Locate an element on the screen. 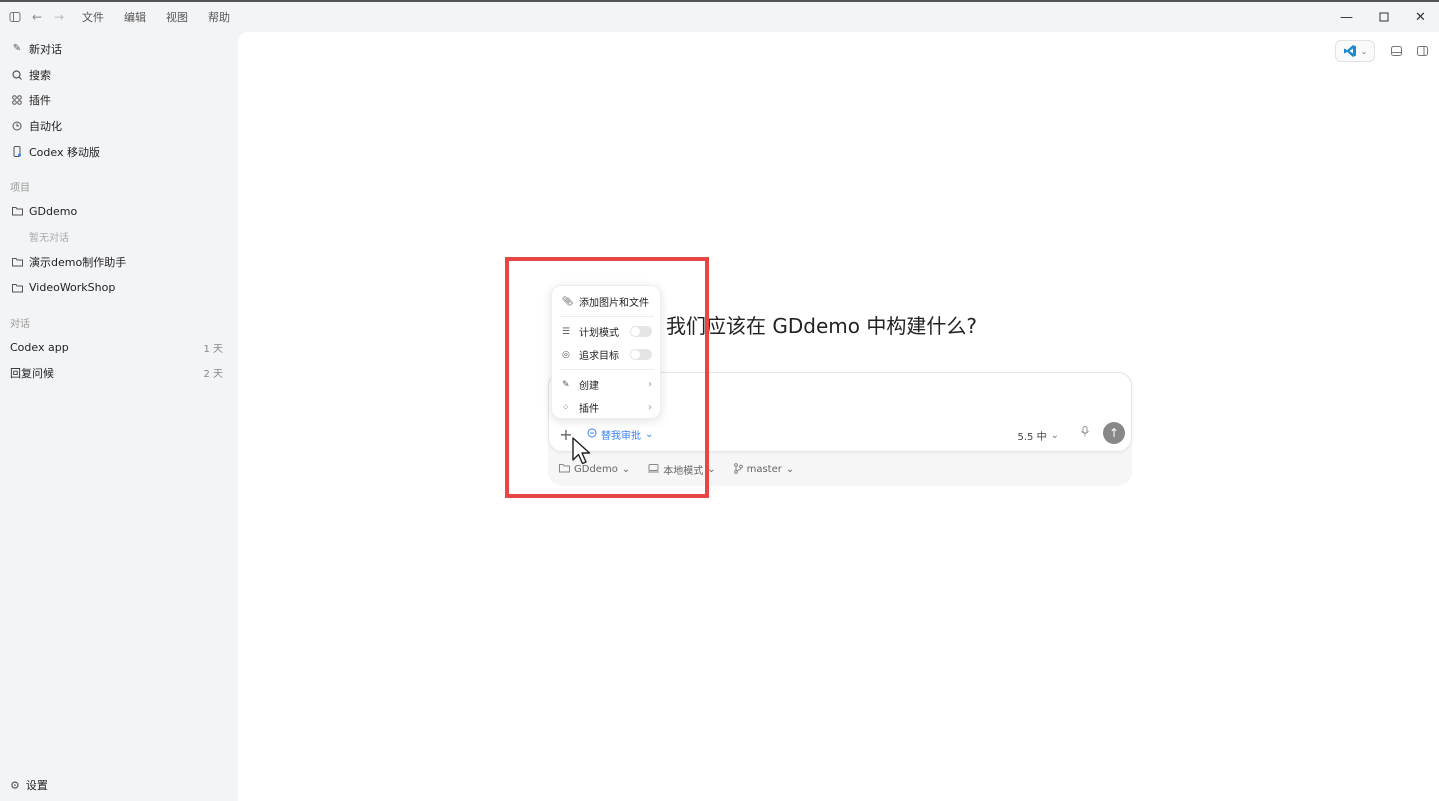  open-in-editor-button: ⌄ is located at coordinates (1355, 51).